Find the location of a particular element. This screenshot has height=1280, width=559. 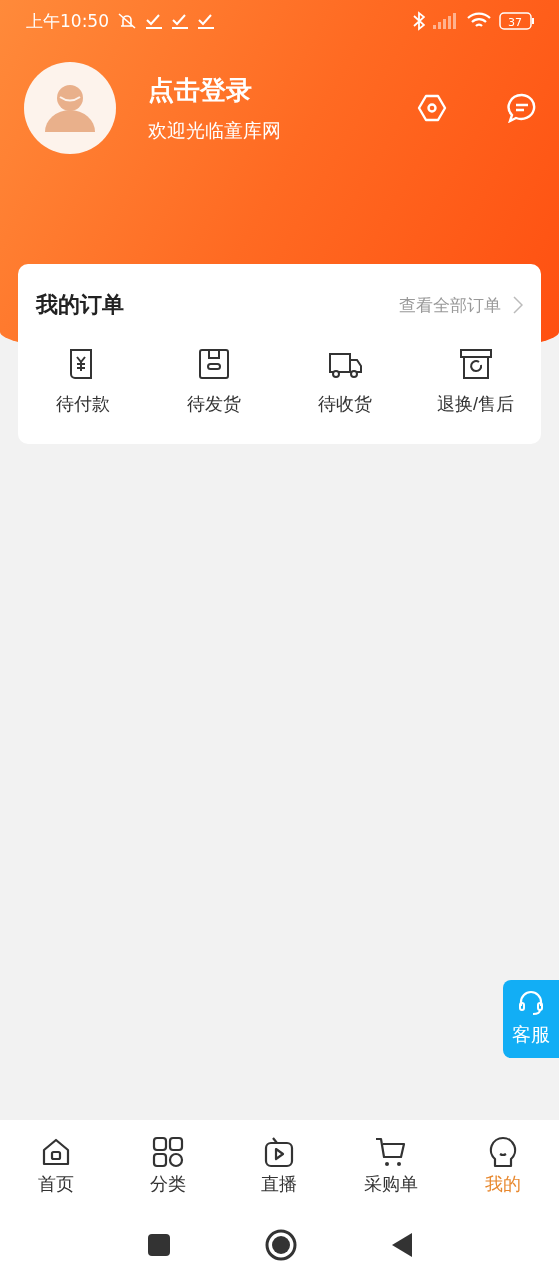

orders-title: 我的订单 is located at coordinates (80, 305).